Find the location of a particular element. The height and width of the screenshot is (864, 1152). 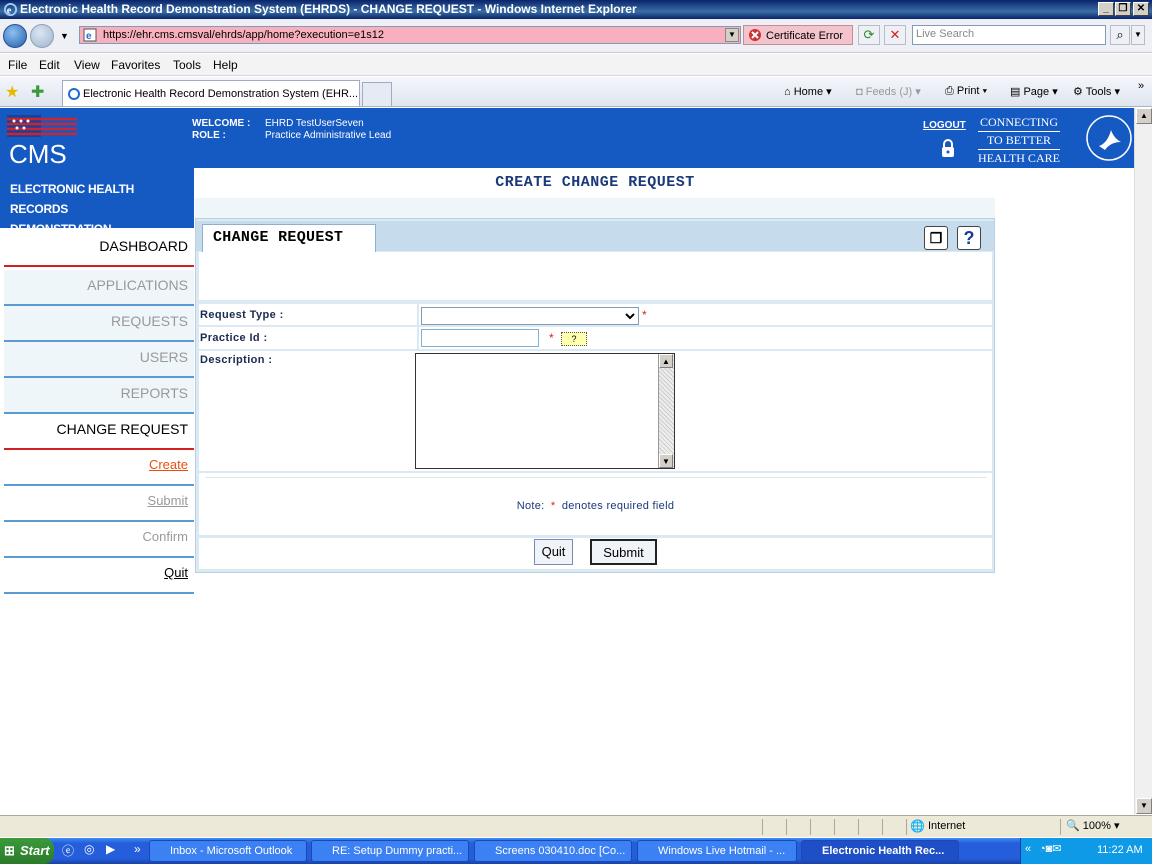

panel-title: CHANGE REQUEST is located at coordinates (289, 238).